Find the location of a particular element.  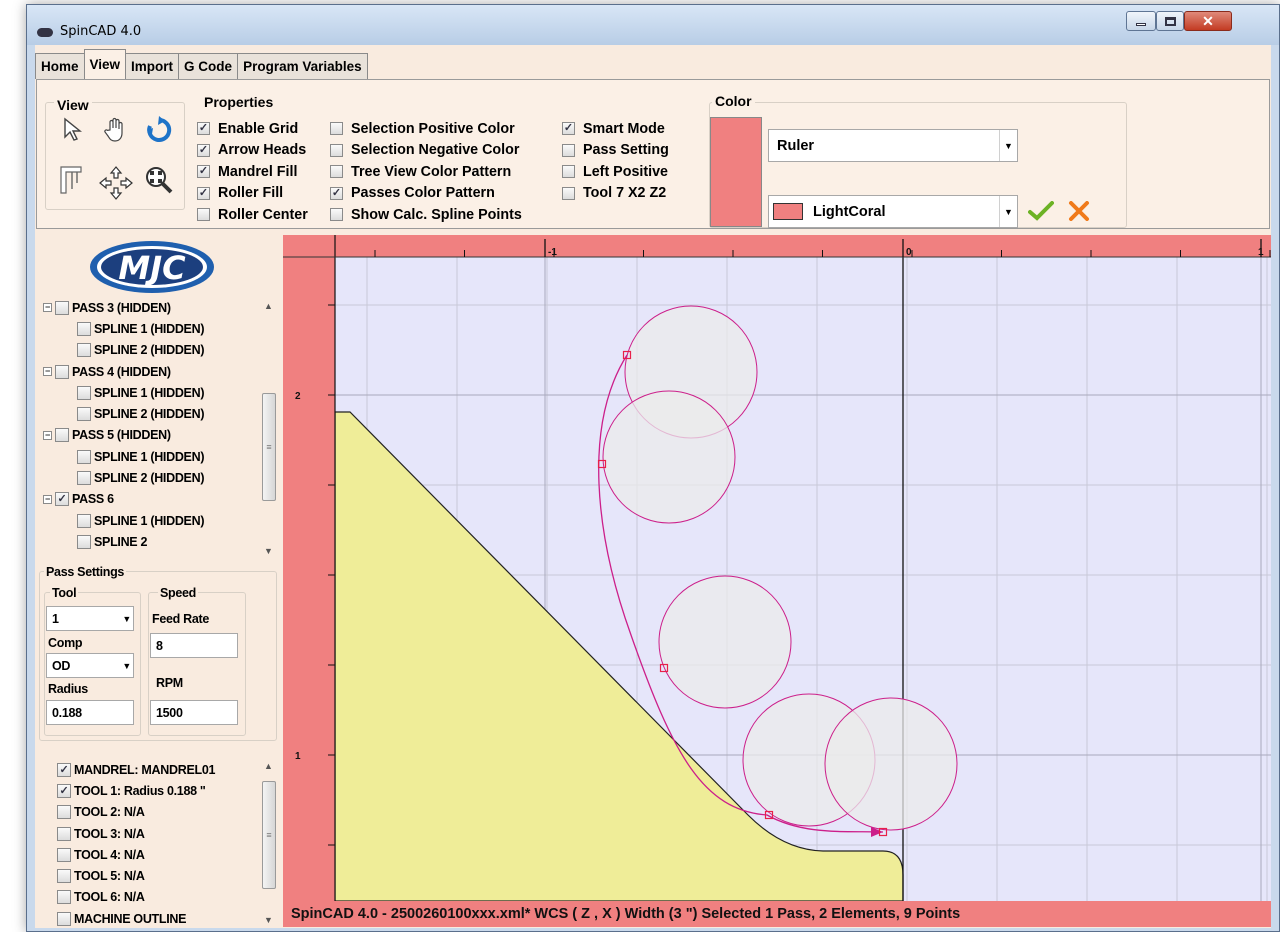

comp-select: OD ▼ is located at coordinates (90, 665).